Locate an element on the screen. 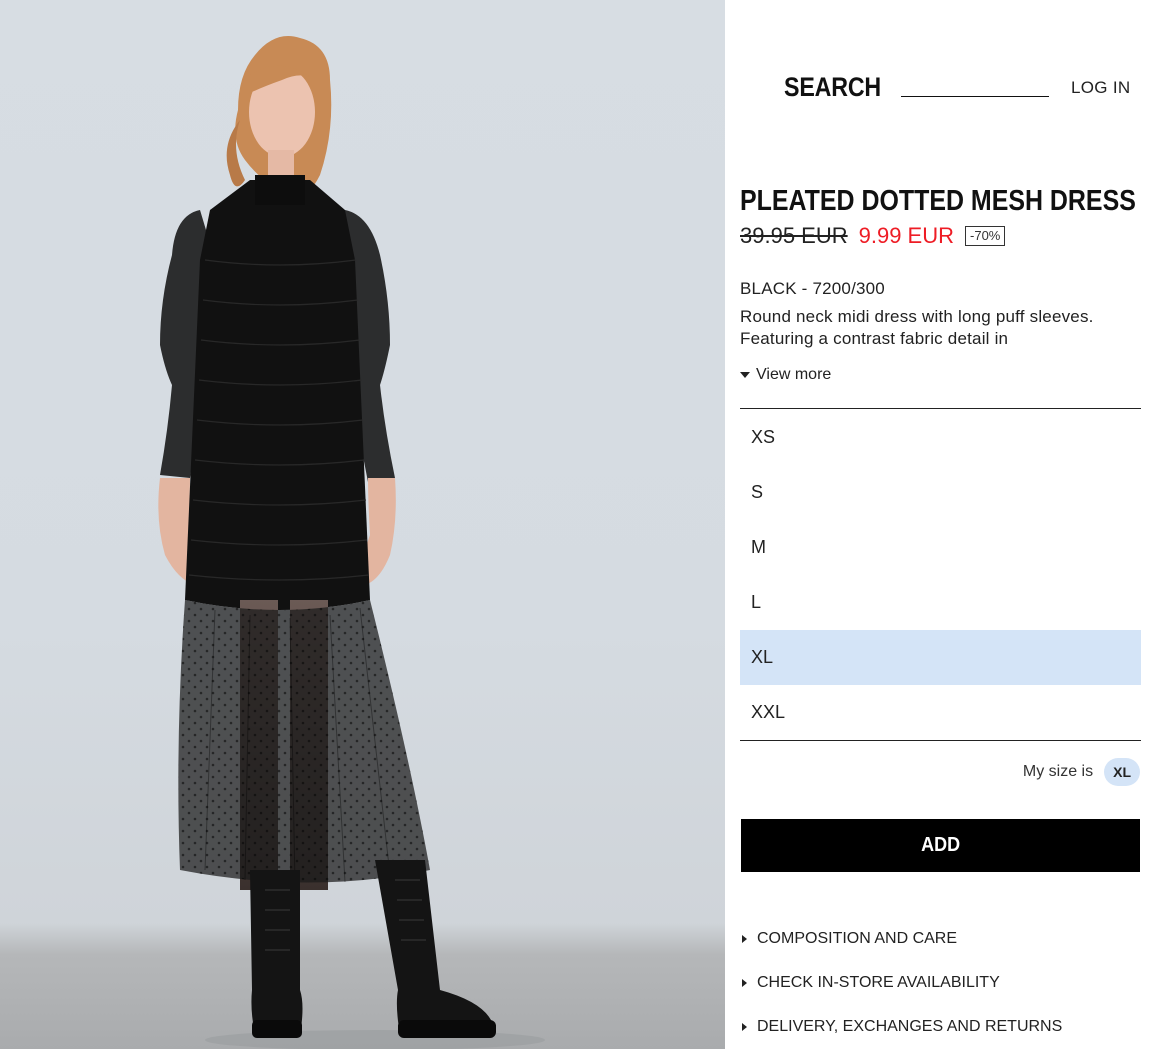  discount-badge: -70% is located at coordinates (985, 236).